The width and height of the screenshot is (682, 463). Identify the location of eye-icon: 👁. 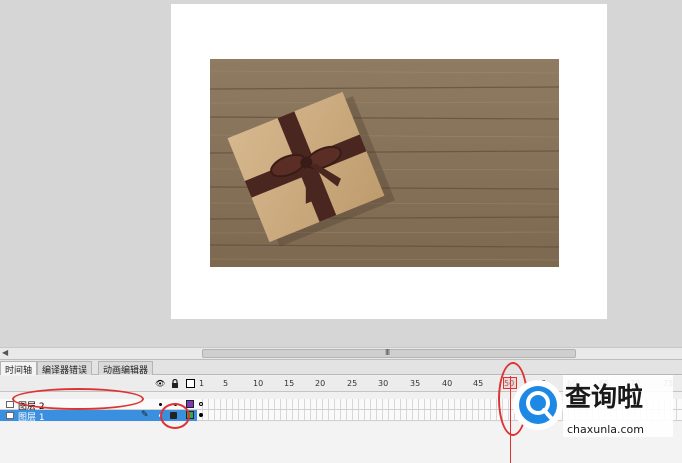
(160, 383).